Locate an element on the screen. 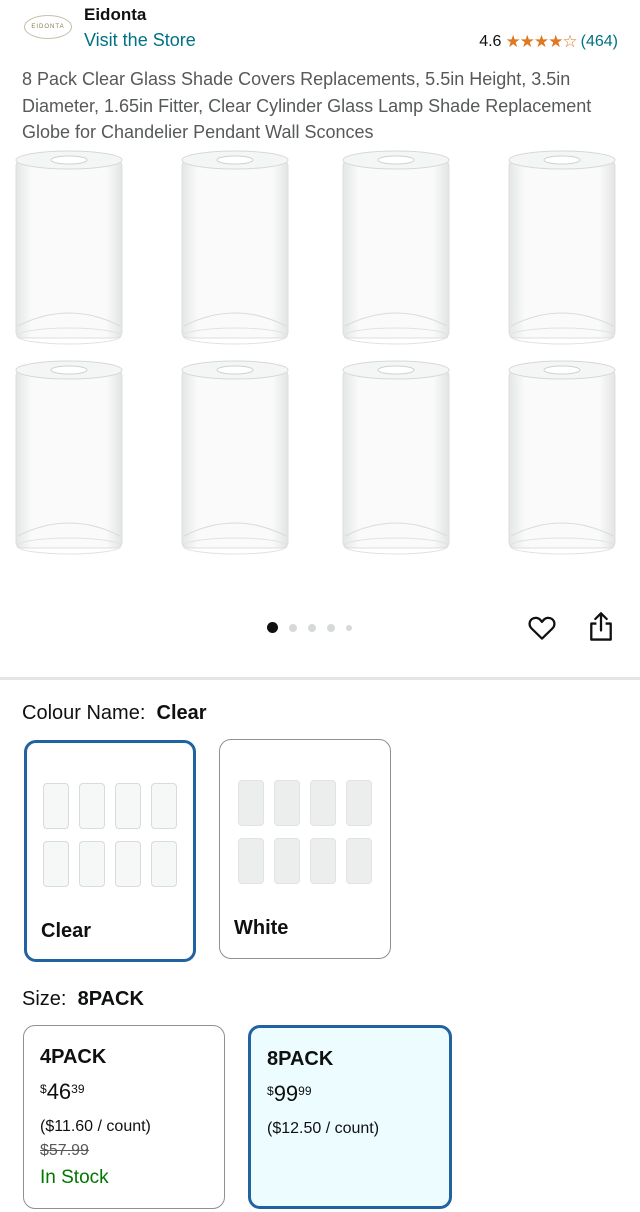 The image size is (640, 1212). price: $ 46 39 is located at coordinates (62, 1092).